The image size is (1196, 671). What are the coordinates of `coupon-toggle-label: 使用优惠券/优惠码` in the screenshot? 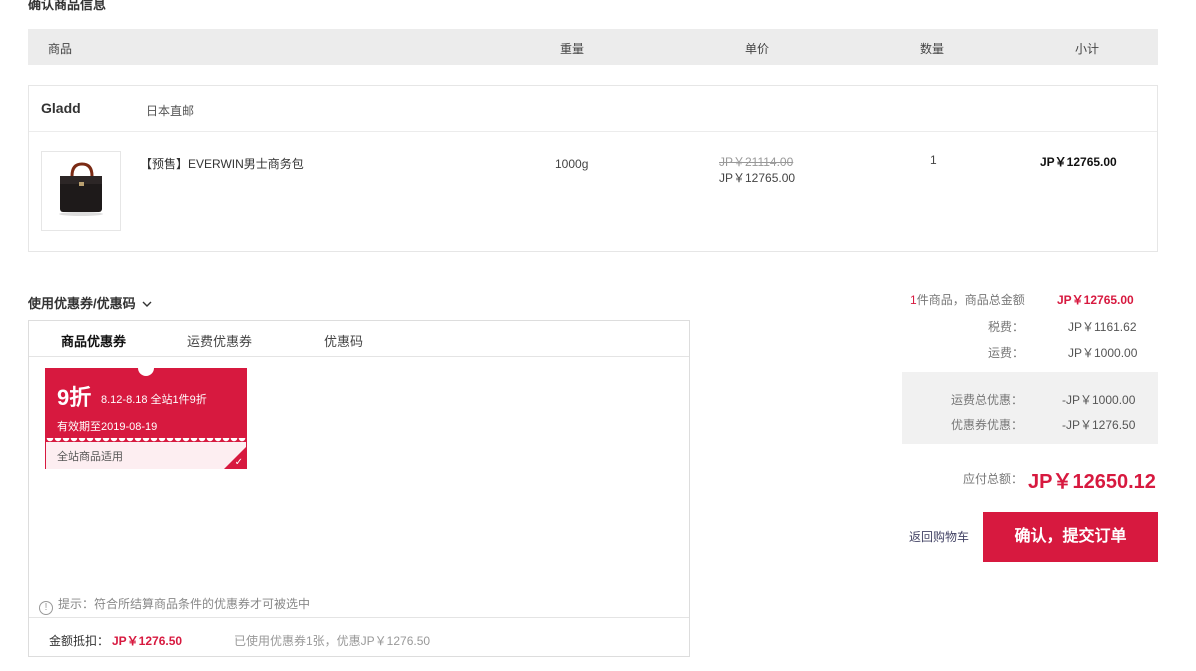 It's located at (82, 303).